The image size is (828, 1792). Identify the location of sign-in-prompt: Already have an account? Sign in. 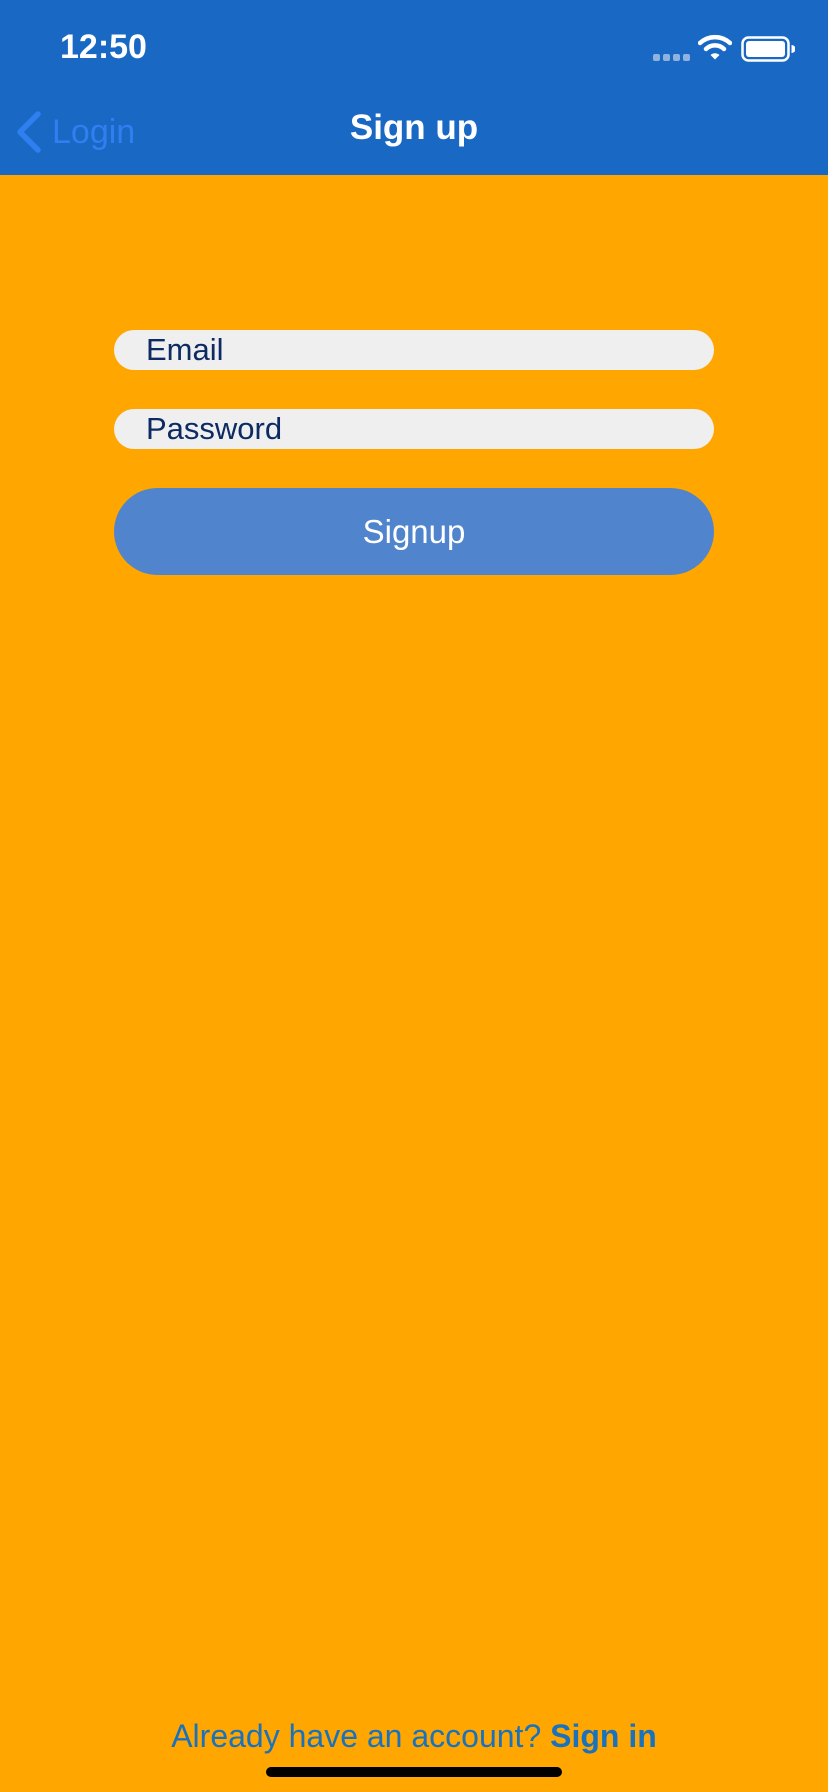
(414, 1736).